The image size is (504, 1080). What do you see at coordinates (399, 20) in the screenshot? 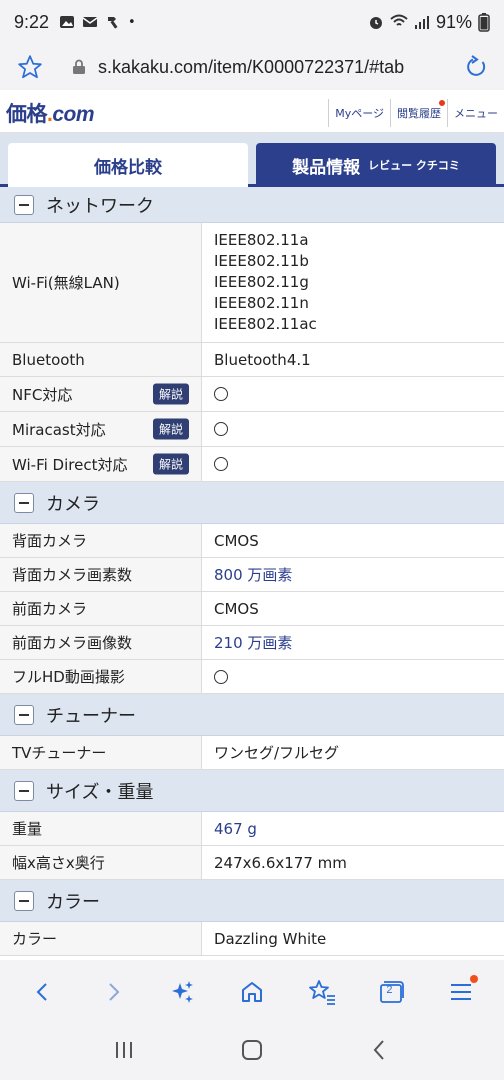
I see `wifi-icon` at bounding box center [399, 20].